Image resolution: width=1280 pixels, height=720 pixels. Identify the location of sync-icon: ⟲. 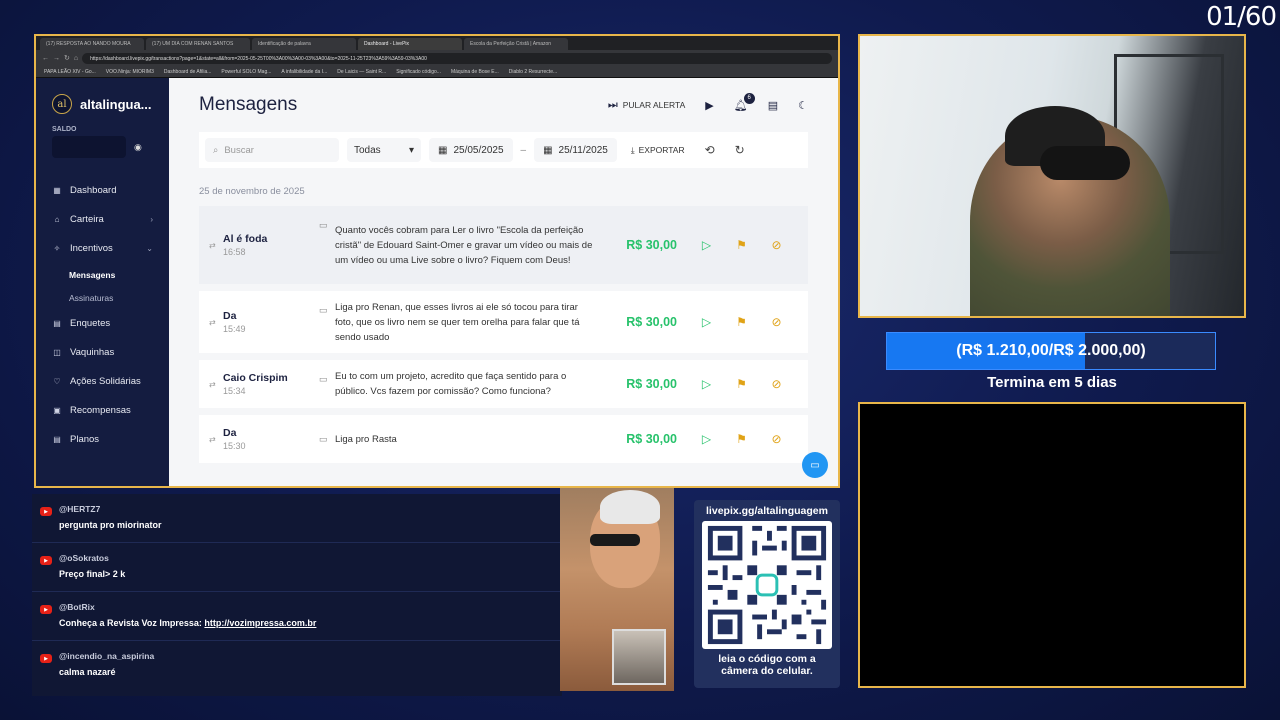
(710, 150).